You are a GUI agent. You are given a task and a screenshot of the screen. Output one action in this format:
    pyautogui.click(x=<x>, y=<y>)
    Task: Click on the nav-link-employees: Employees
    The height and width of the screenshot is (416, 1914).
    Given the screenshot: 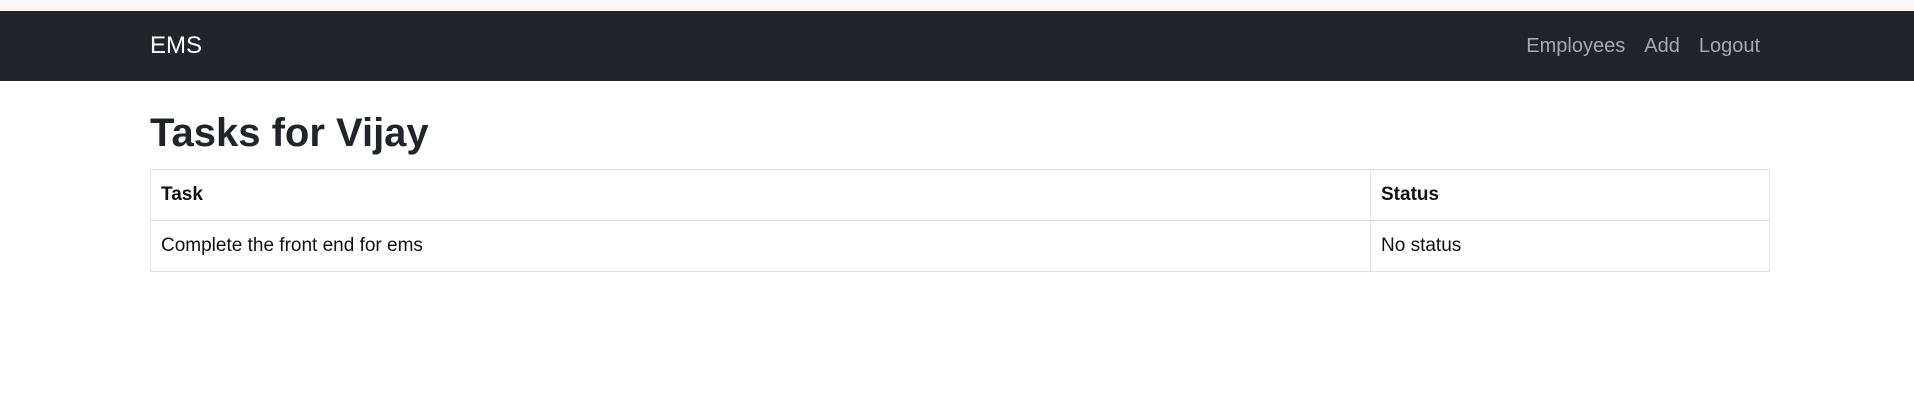 What is the action you would take?
    pyautogui.click(x=1575, y=46)
    